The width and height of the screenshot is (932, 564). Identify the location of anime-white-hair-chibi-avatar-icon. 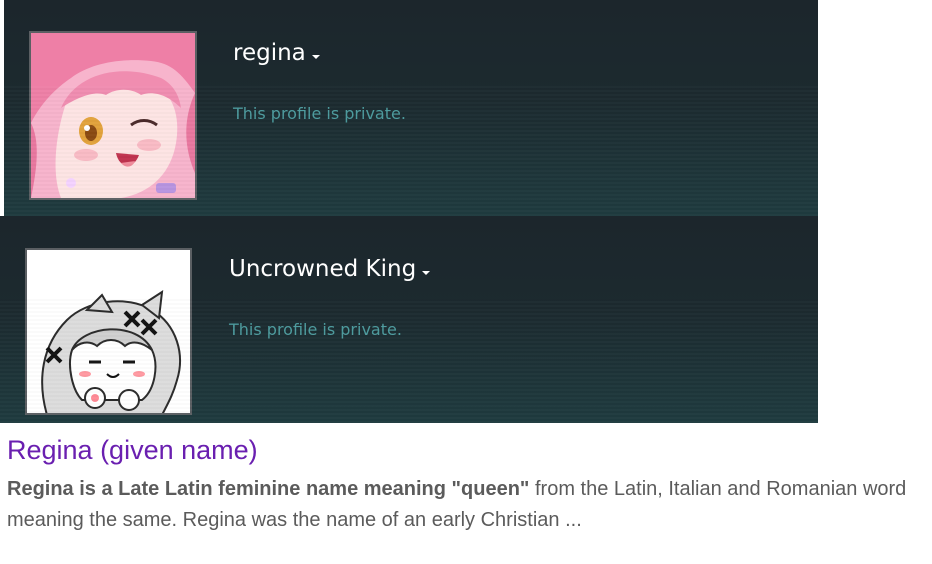
(108, 331).